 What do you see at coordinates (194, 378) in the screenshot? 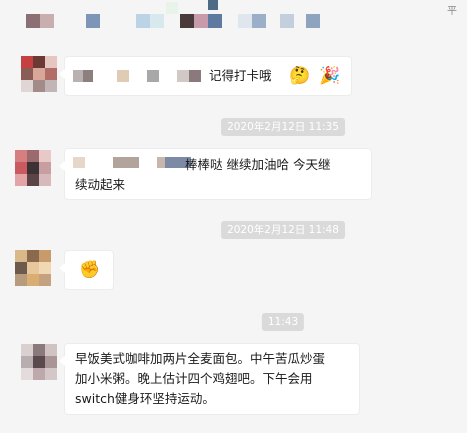
I see `message-text-line-2: 加小米粥。晚上估计四个鸡翅吧。下午会用` at bounding box center [194, 378].